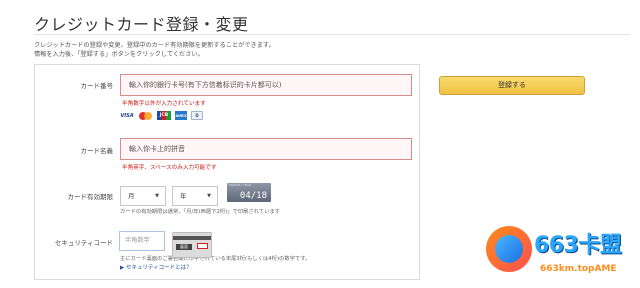  What do you see at coordinates (131, 196) in the screenshot?
I see `expiry-month-value: 月` at bounding box center [131, 196].